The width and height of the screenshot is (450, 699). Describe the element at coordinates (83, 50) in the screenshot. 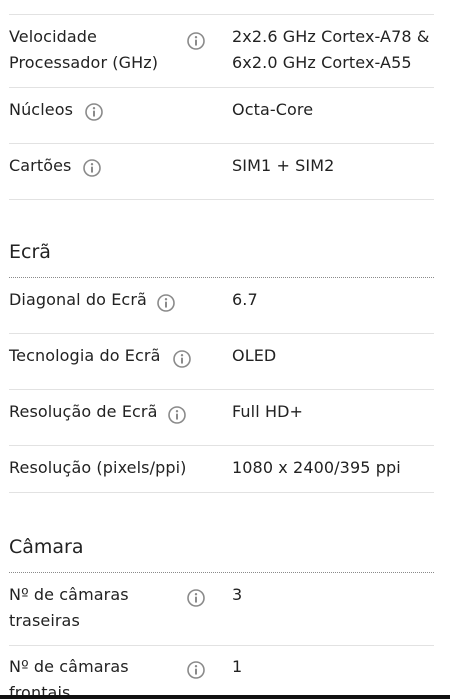

I see `spec-label: Velocidade Processador (GHz)` at that location.